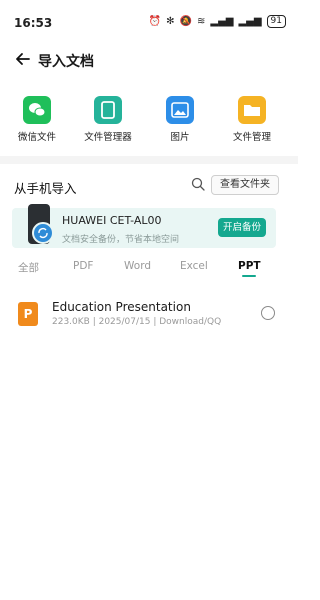 This screenshot has height=600, width=320. What do you see at coordinates (121, 240) in the screenshot?
I see `device-subtitle: 文档安全备份，节省本地空间` at bounding box center [121, 240].